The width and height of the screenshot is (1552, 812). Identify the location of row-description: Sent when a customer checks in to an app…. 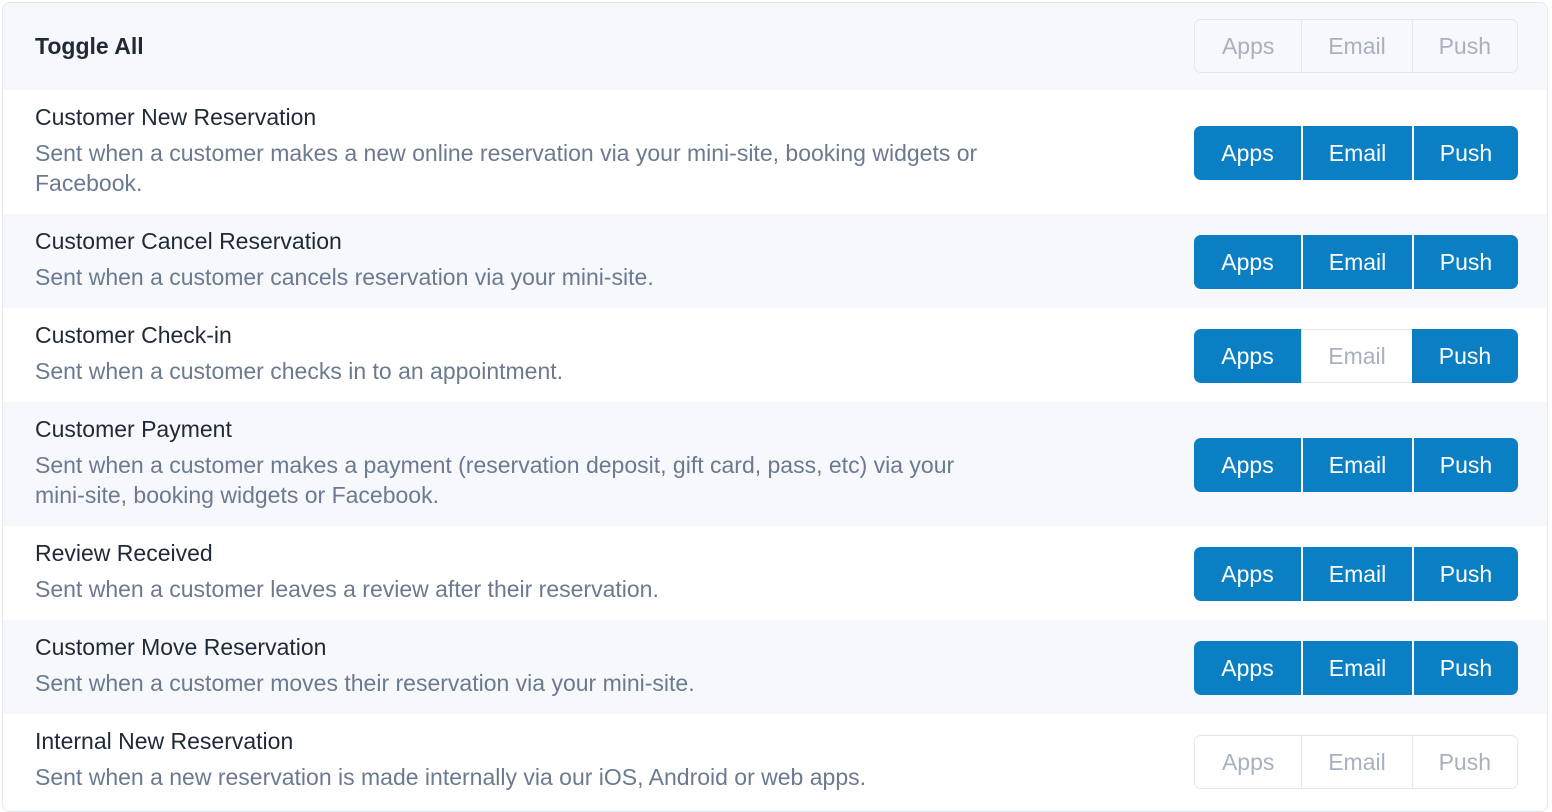
(299, 371).